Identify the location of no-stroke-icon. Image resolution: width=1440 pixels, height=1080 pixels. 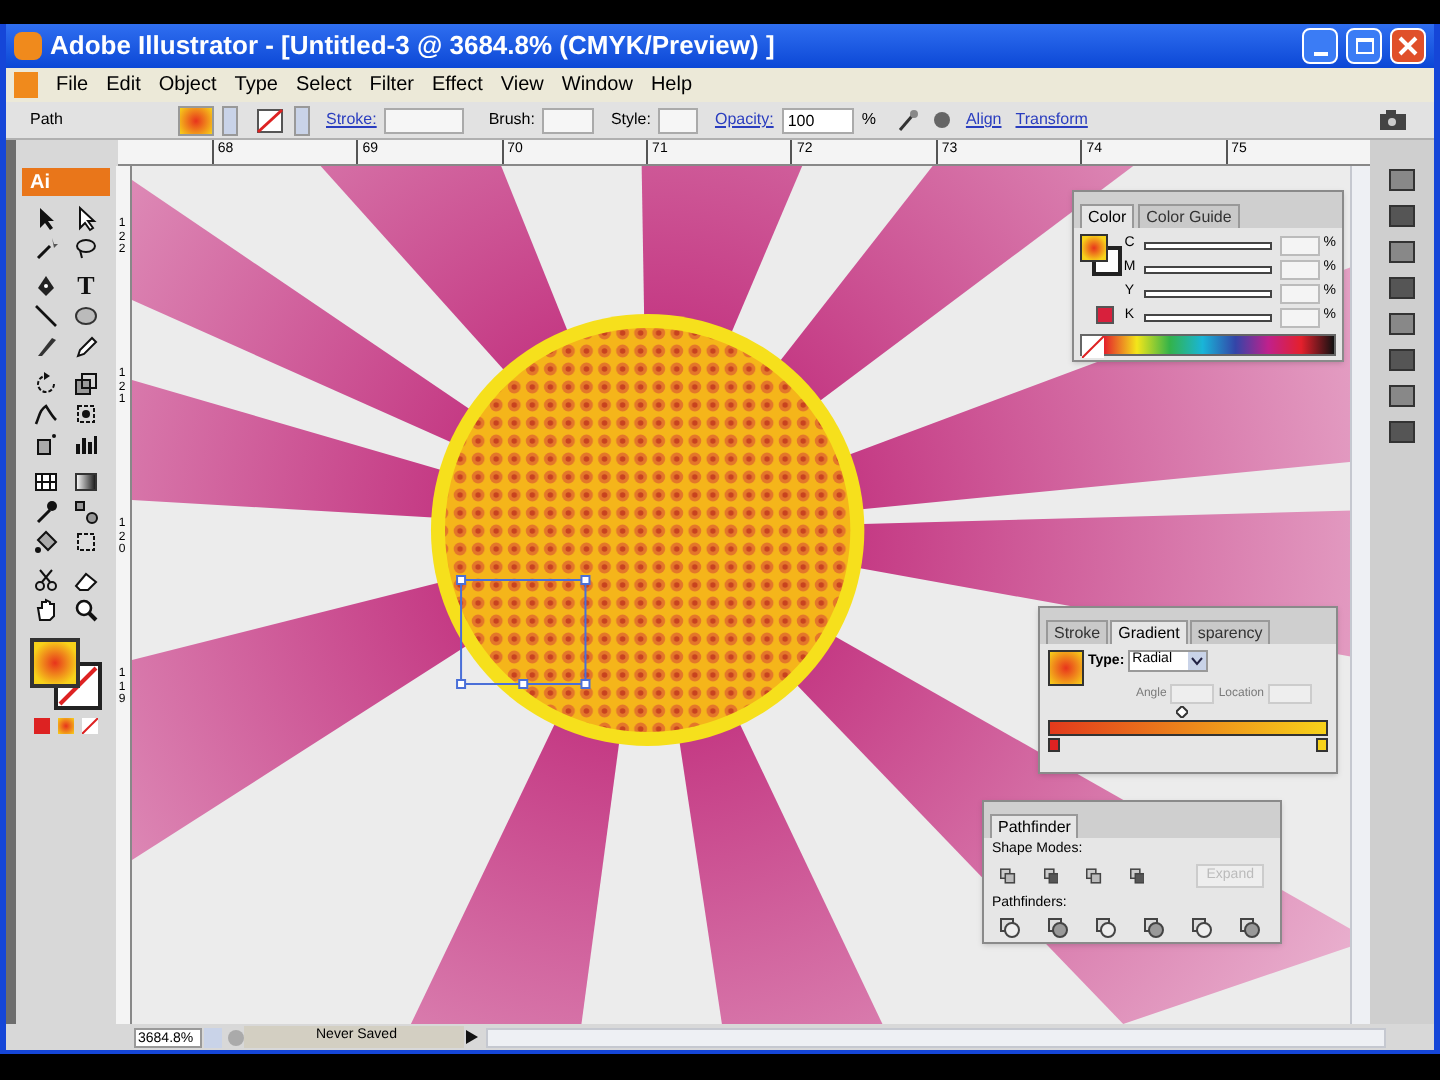
(270, 120).